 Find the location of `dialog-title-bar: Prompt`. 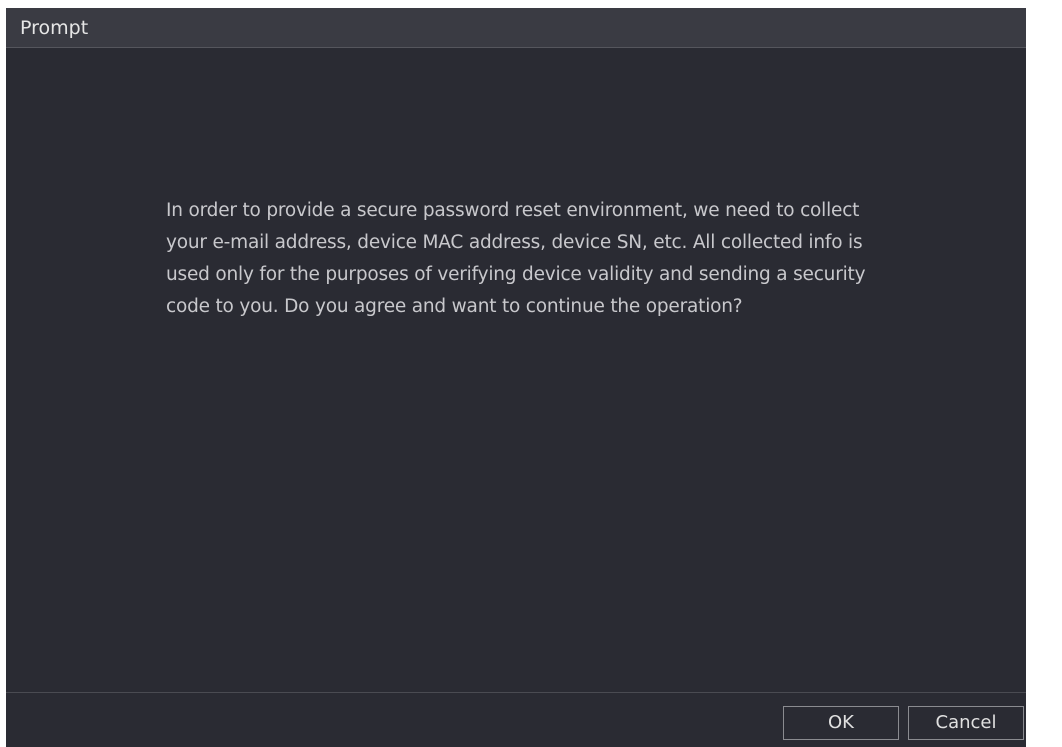

dialog-title-bar: Prompt is located at coordinates (516, 28).